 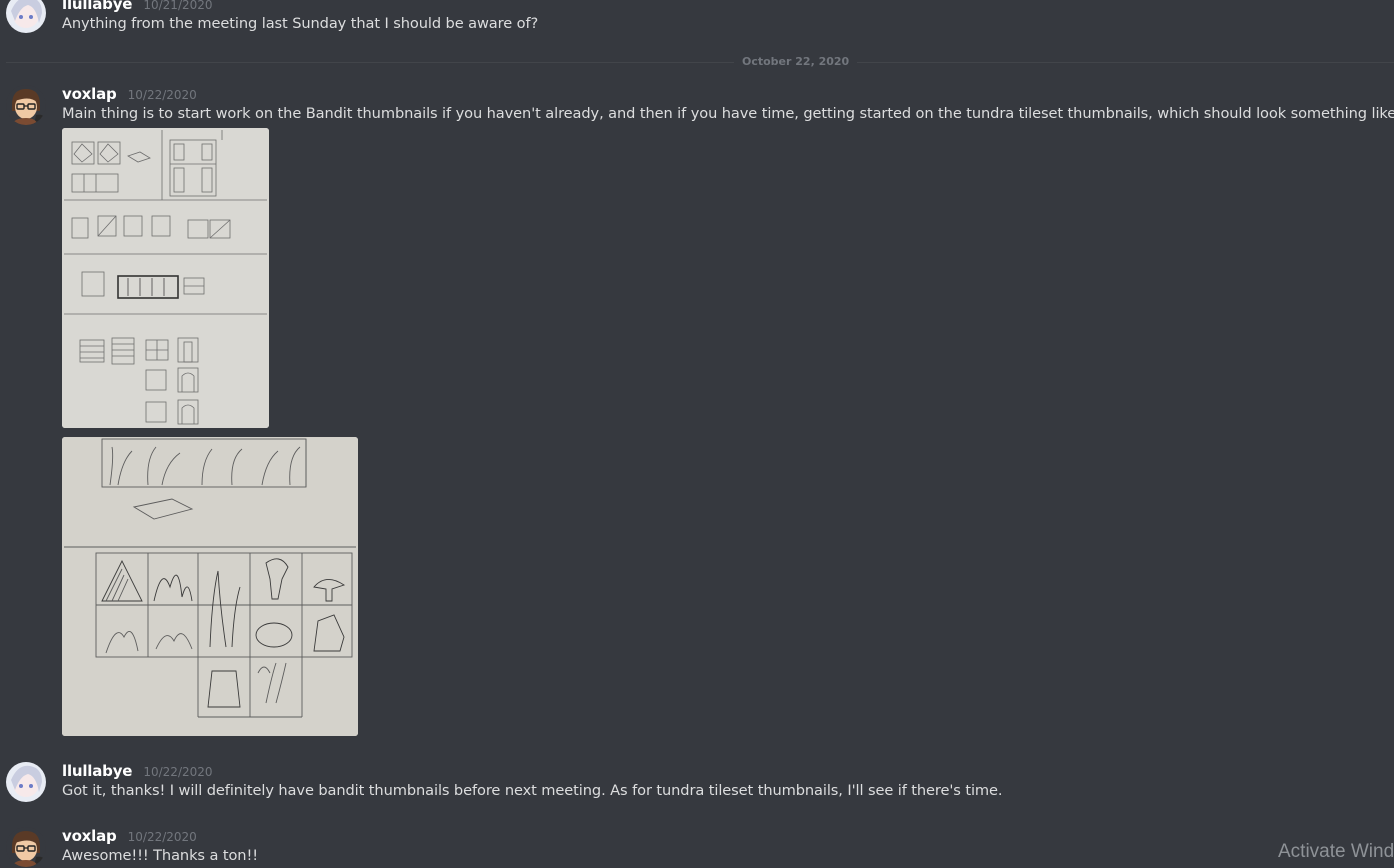 What do you see at coordinates (137, 771) in the screenshot?
I see `message-header: llullabye 10/22/2020` at bounding box center [137, 771].